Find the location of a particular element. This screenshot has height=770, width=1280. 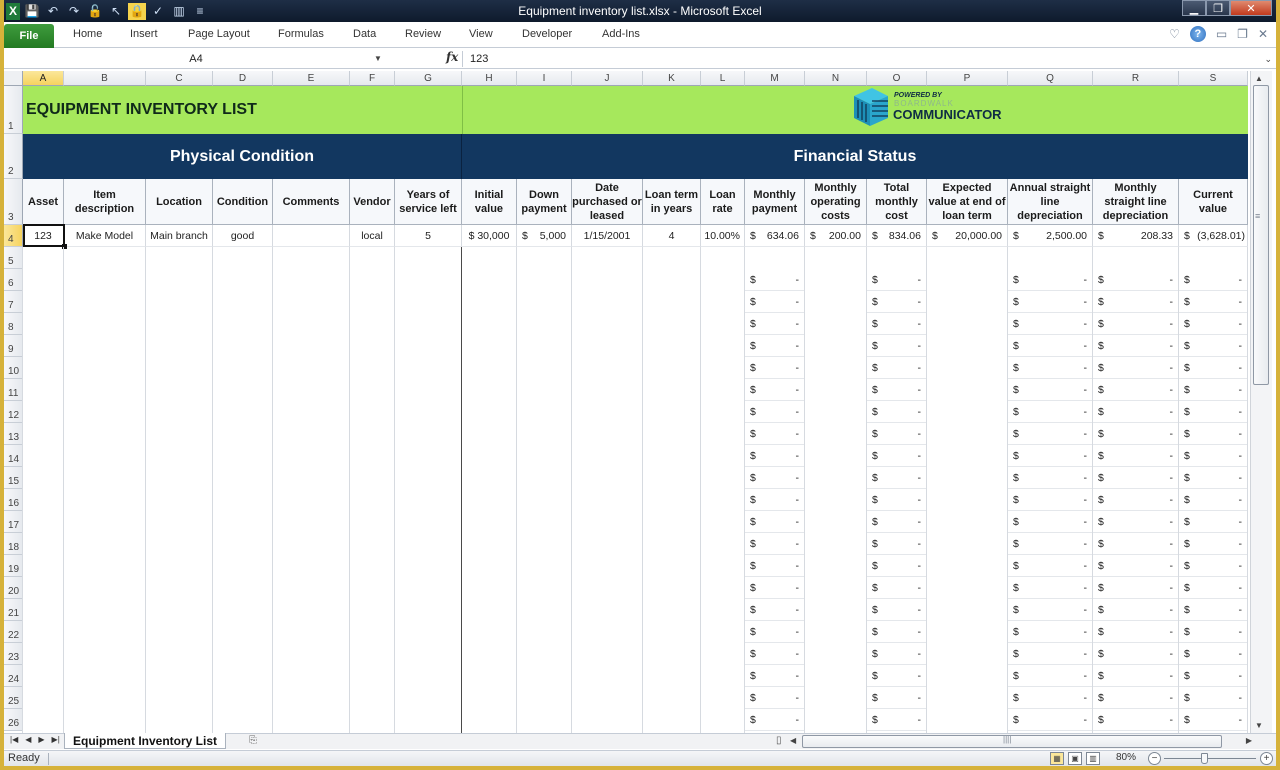

tab-developer: Developer is located at coordinates (547, 34).